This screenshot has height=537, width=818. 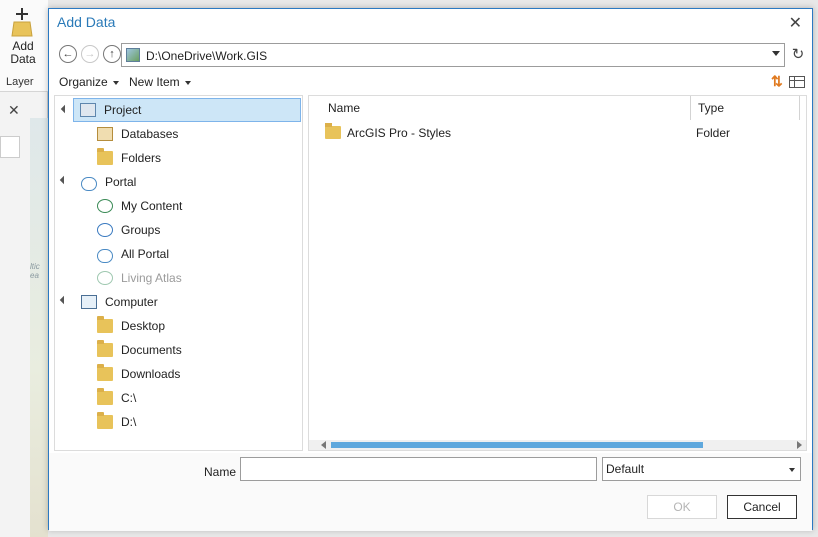 What do you see at coordinates (798, 55) in the screenshot?
I see `refresh-icon: ↻` at bounding box center [798, 55].